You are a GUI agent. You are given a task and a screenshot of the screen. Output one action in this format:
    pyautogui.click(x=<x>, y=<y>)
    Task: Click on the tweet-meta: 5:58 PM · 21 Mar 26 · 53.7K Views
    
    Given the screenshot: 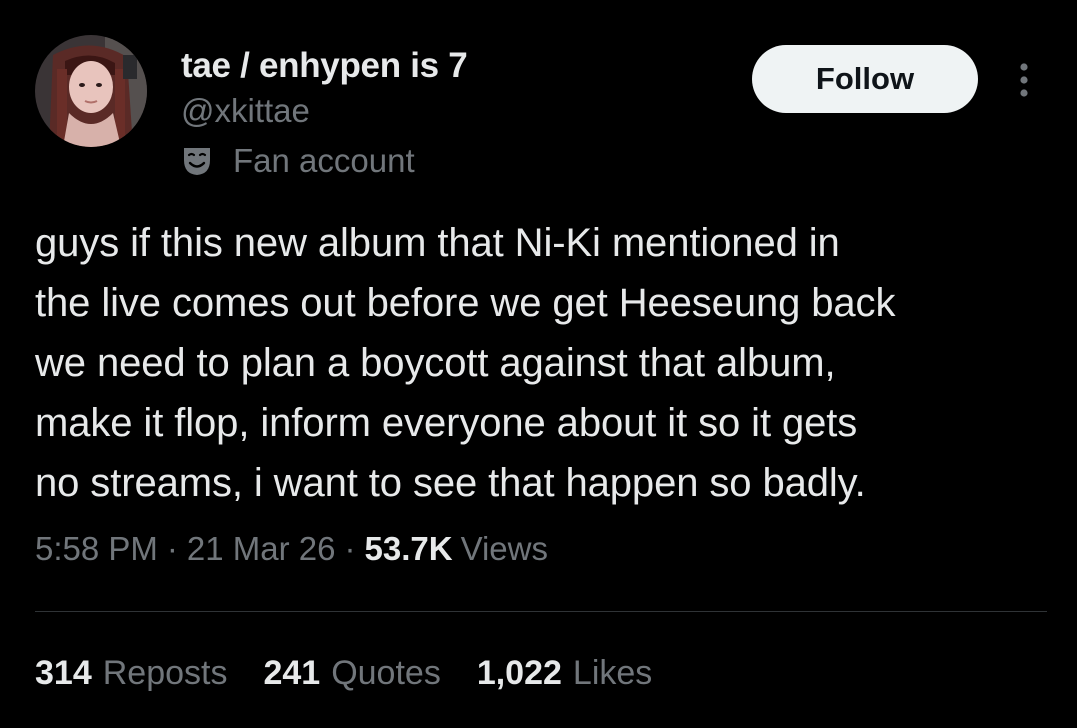 What is the action you would take?
    pyautogui.click(x=291, y=549)
    